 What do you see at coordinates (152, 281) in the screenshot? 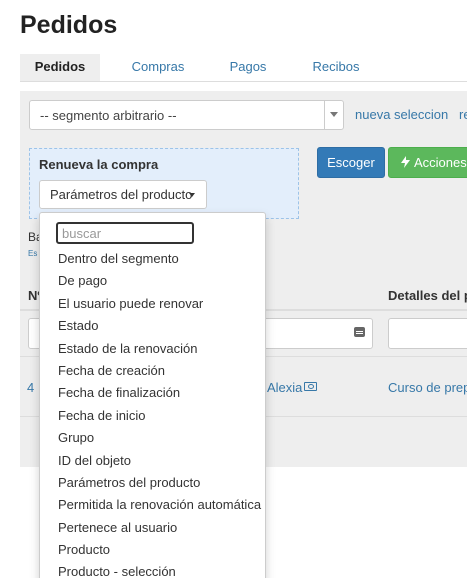
I see `dropdown-item: De pago` at bounding box center [152, 281].